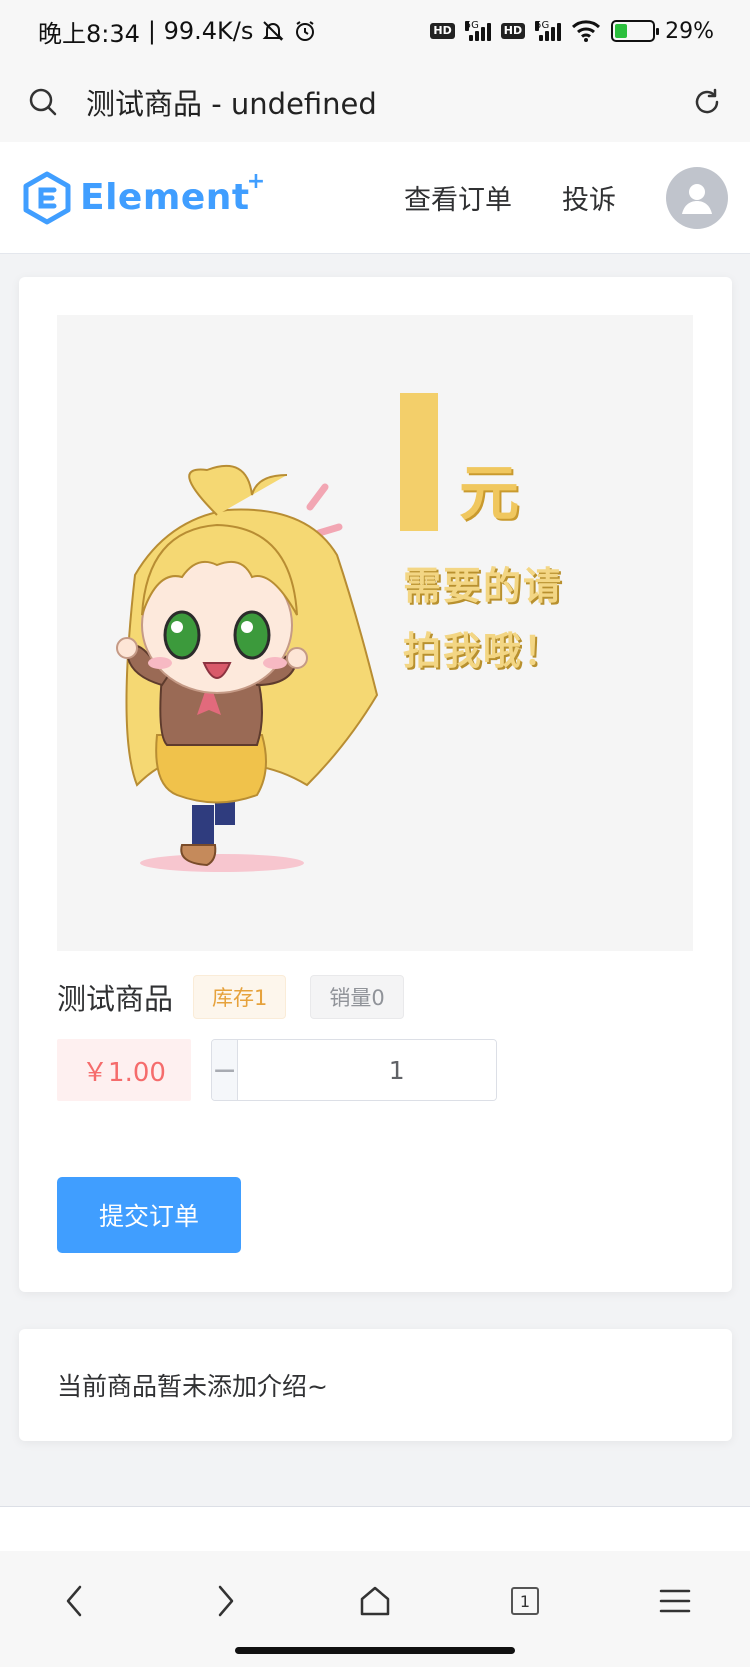  Describe the element at coordinates (273, 31) in the screenshot. I see `mute-bell-icon` at that location.